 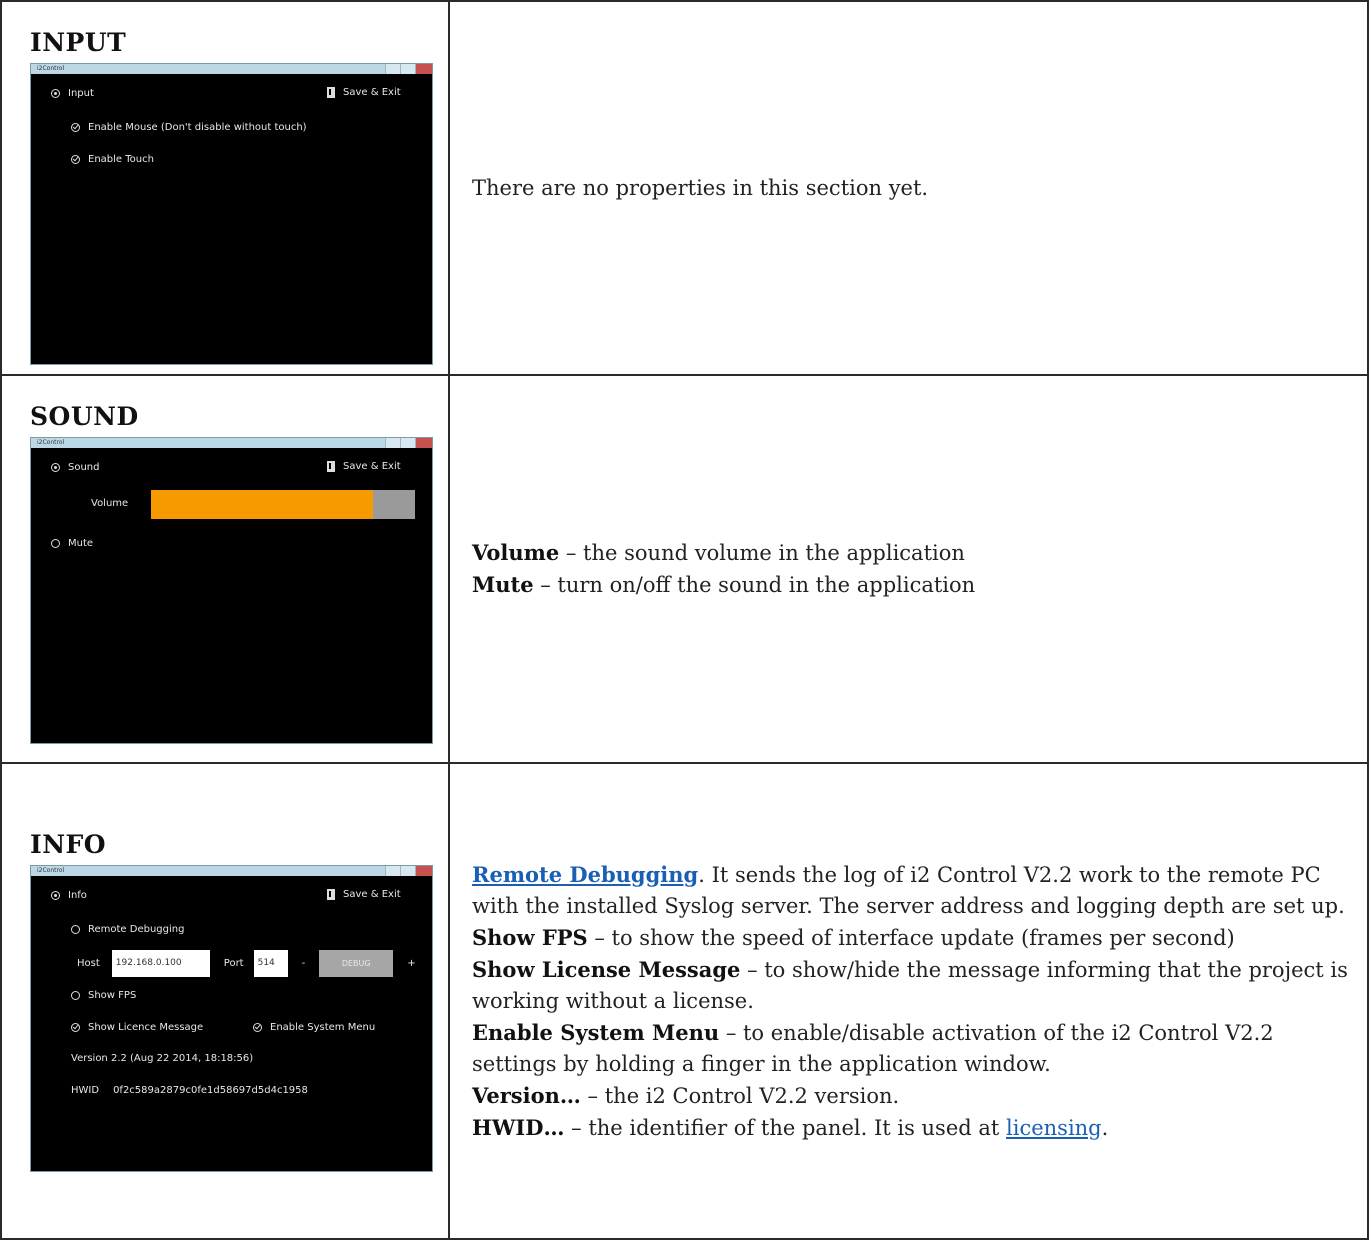 What do you see at coordinates (912, 1096) in the screenshot?
I see `version-desc-line: Version… – the i2 Control V2.2 version.` at bounding box center [912, 1096].